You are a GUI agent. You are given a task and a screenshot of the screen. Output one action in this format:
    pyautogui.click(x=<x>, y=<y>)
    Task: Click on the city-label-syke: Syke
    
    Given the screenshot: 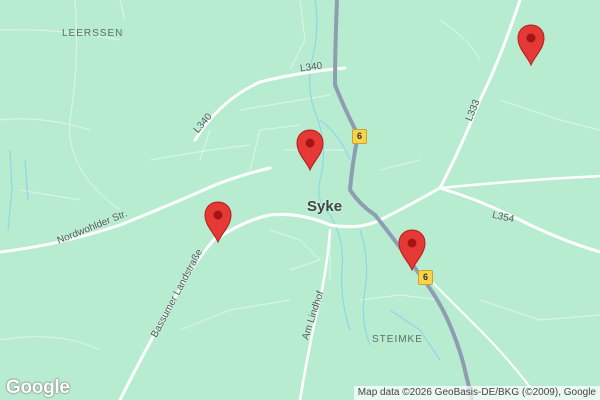 What is the action you would take?
    pyautogui.click(x=325, y=206)
    